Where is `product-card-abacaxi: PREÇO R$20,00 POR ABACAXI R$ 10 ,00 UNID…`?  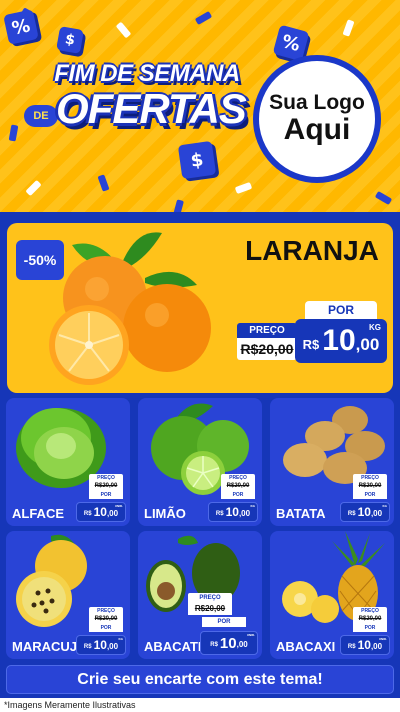
product-card-abacaxi: PREÇO R$20,00 POR ABACAXI R$ 10 ,00 UNID… is located at coordinates (332, 595).